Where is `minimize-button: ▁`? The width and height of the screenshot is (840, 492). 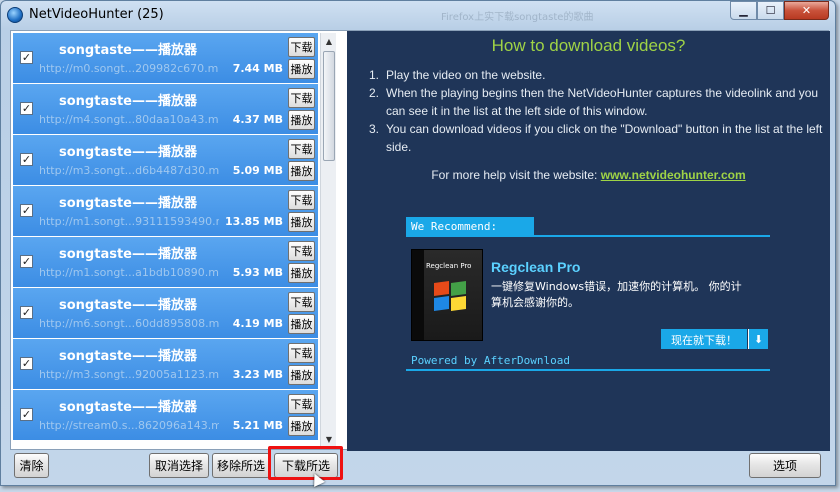 minimize-button: ▁ is located at coordinates (743, 10).